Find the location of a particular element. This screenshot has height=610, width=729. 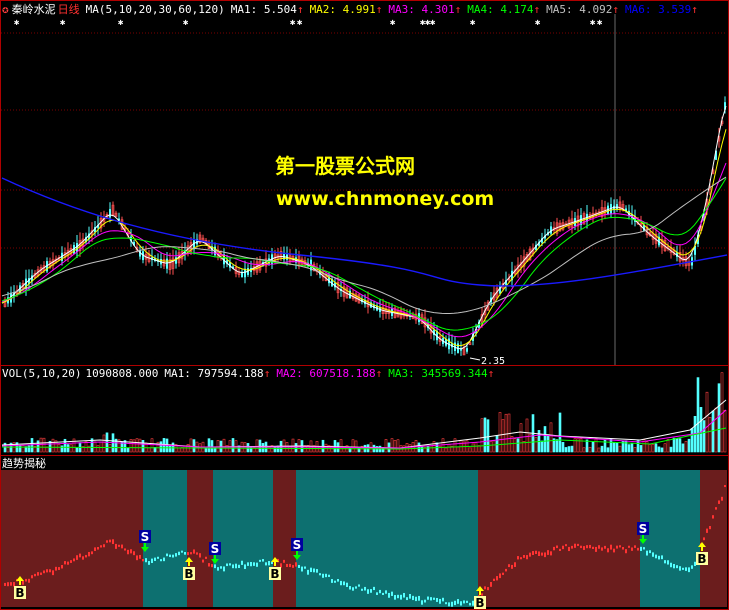

watermark-title: 第一股票公式网 is located at coordinates (345, 166).